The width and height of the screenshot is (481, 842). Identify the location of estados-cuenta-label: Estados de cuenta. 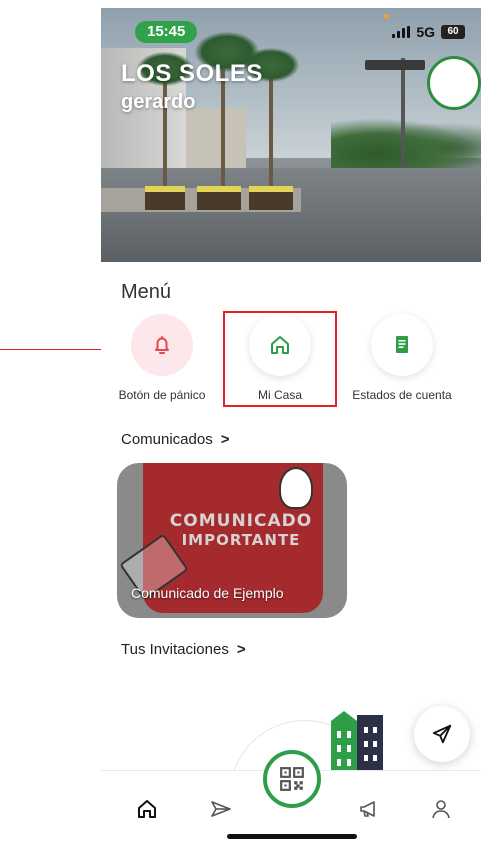
(402, 395).